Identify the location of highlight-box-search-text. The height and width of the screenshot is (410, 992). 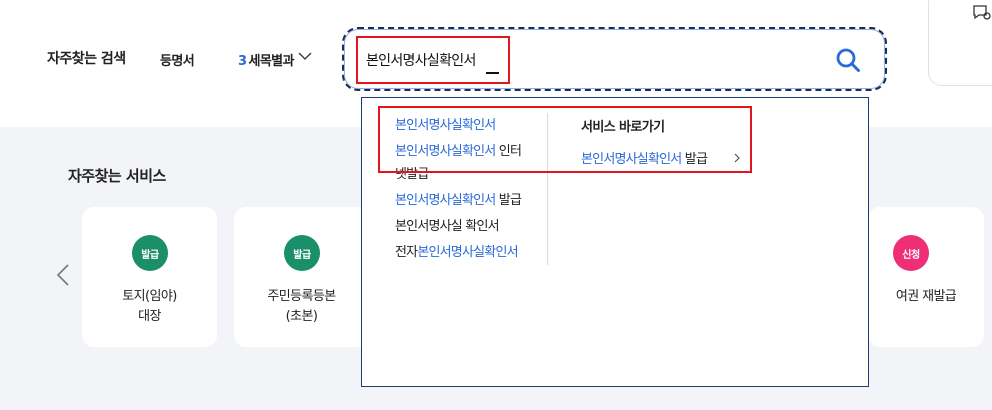
(433, 60).